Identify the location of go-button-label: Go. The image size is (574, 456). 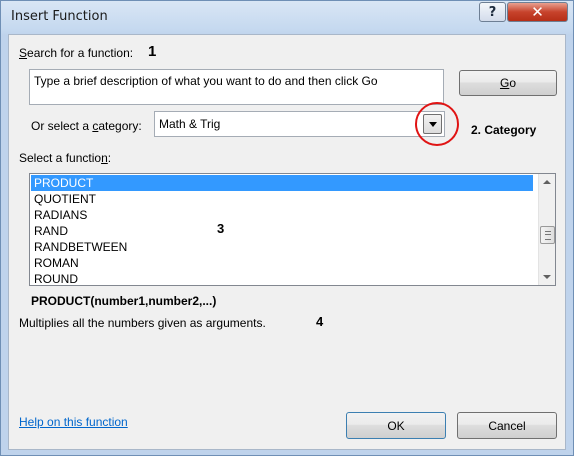
(508, 83).